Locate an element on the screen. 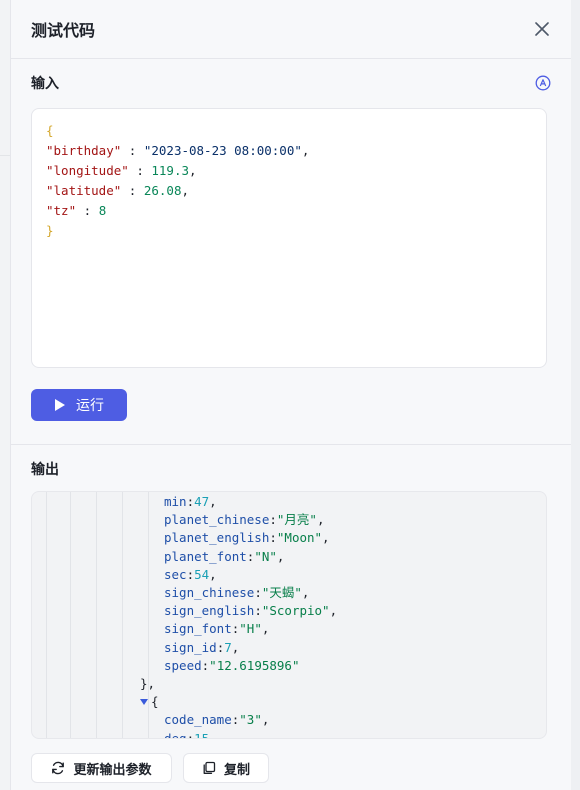  run-button-label: 运行 is located at coordinates (90, 406).